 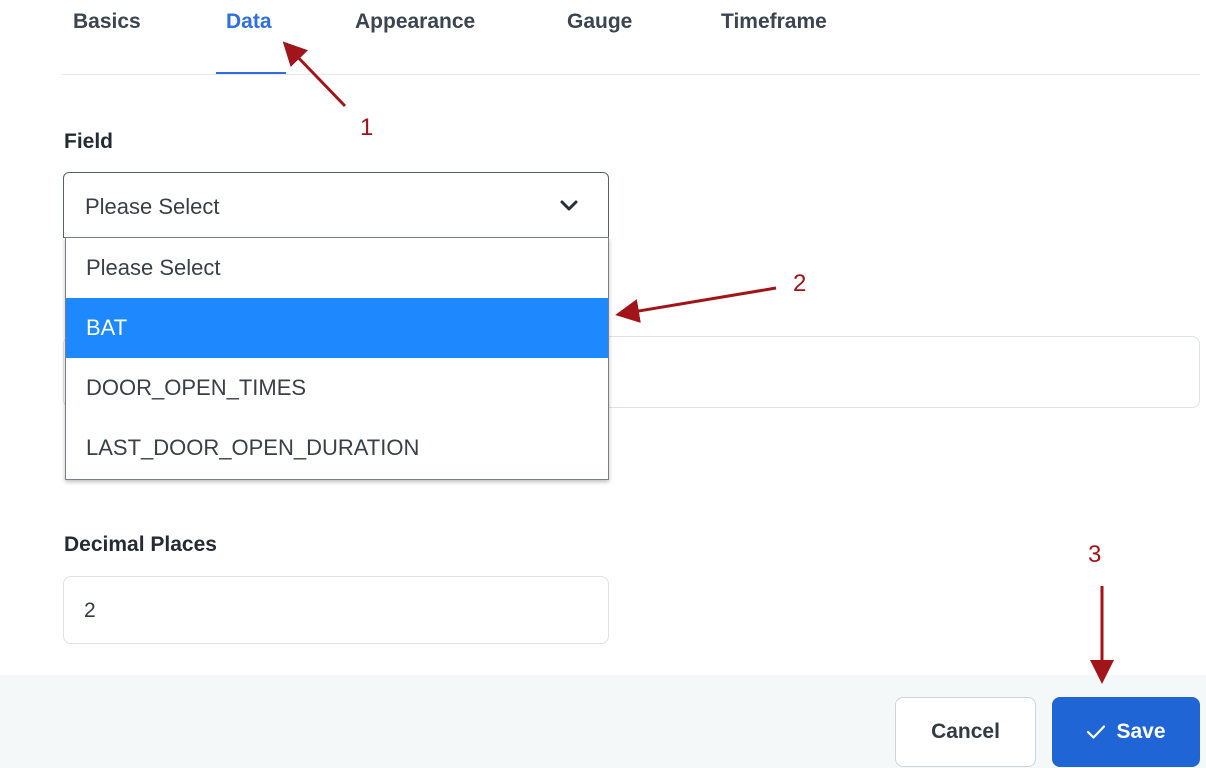 What do you see at coordinates (1141, 731) in the screenshot?
I see `save-button-label: Save` at bounding box center [1141, 731].